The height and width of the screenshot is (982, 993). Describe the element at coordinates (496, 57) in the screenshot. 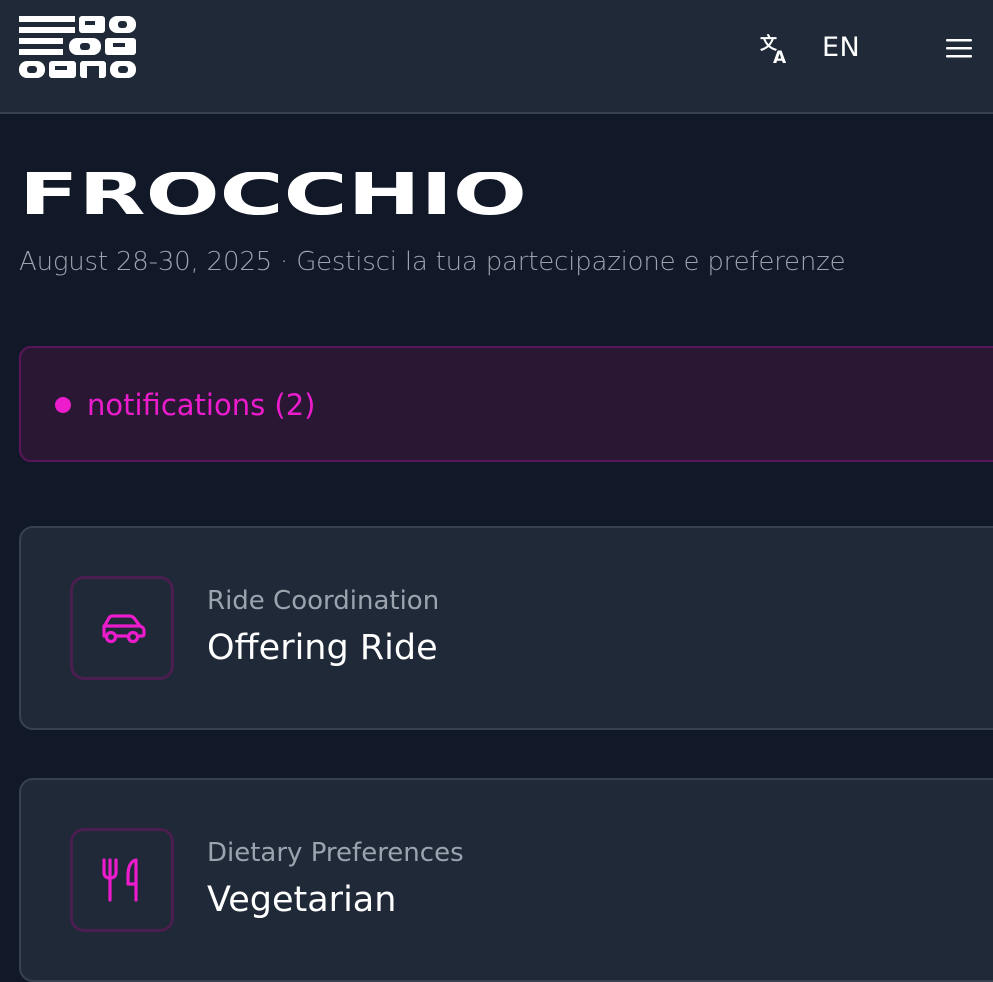

I see `top-header: 文 A EN` at that location.